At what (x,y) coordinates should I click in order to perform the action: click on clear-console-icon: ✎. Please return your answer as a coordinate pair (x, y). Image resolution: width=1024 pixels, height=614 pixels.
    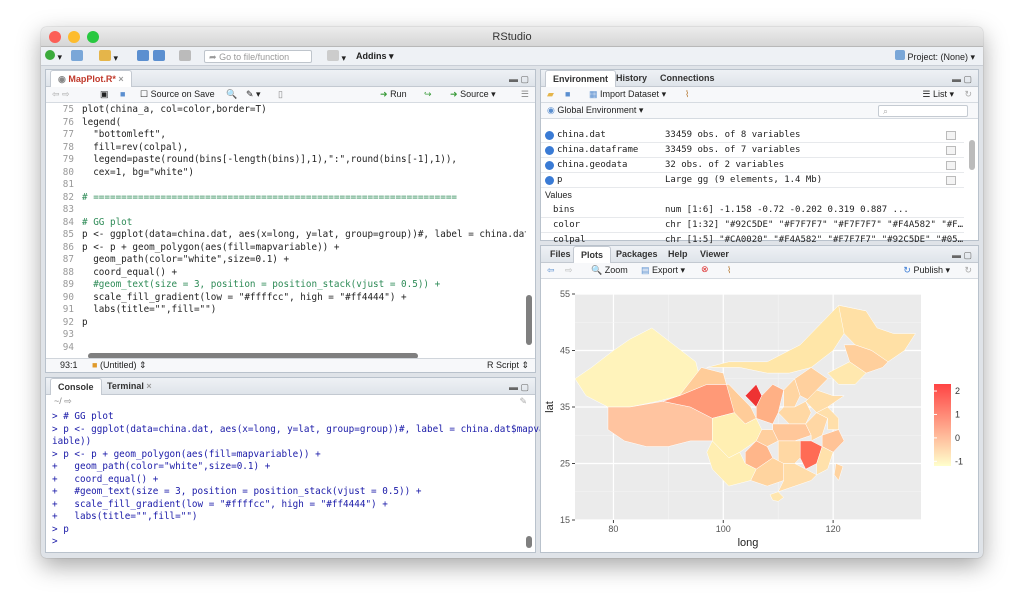
    Looking at the image, I should click on (523, 401).